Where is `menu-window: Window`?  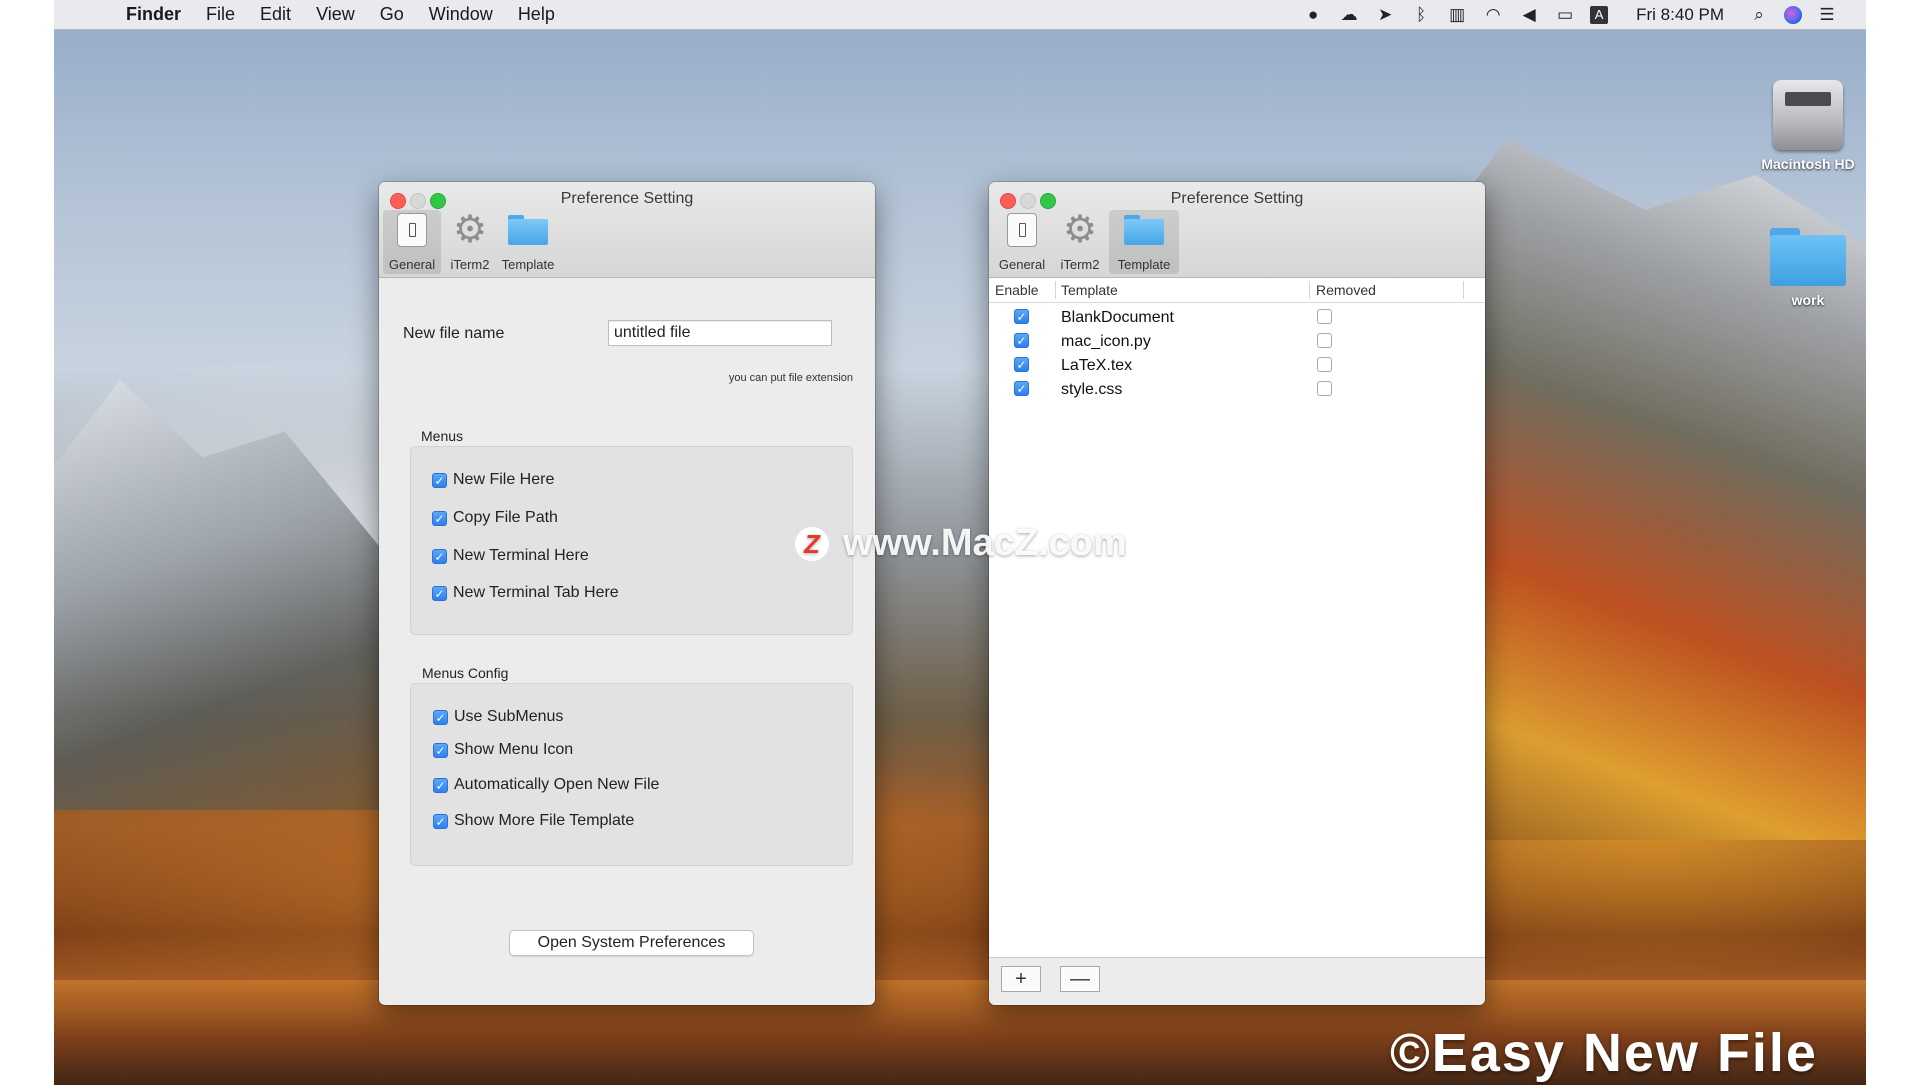
menu-window: Window is located at coordinates (461, 14).